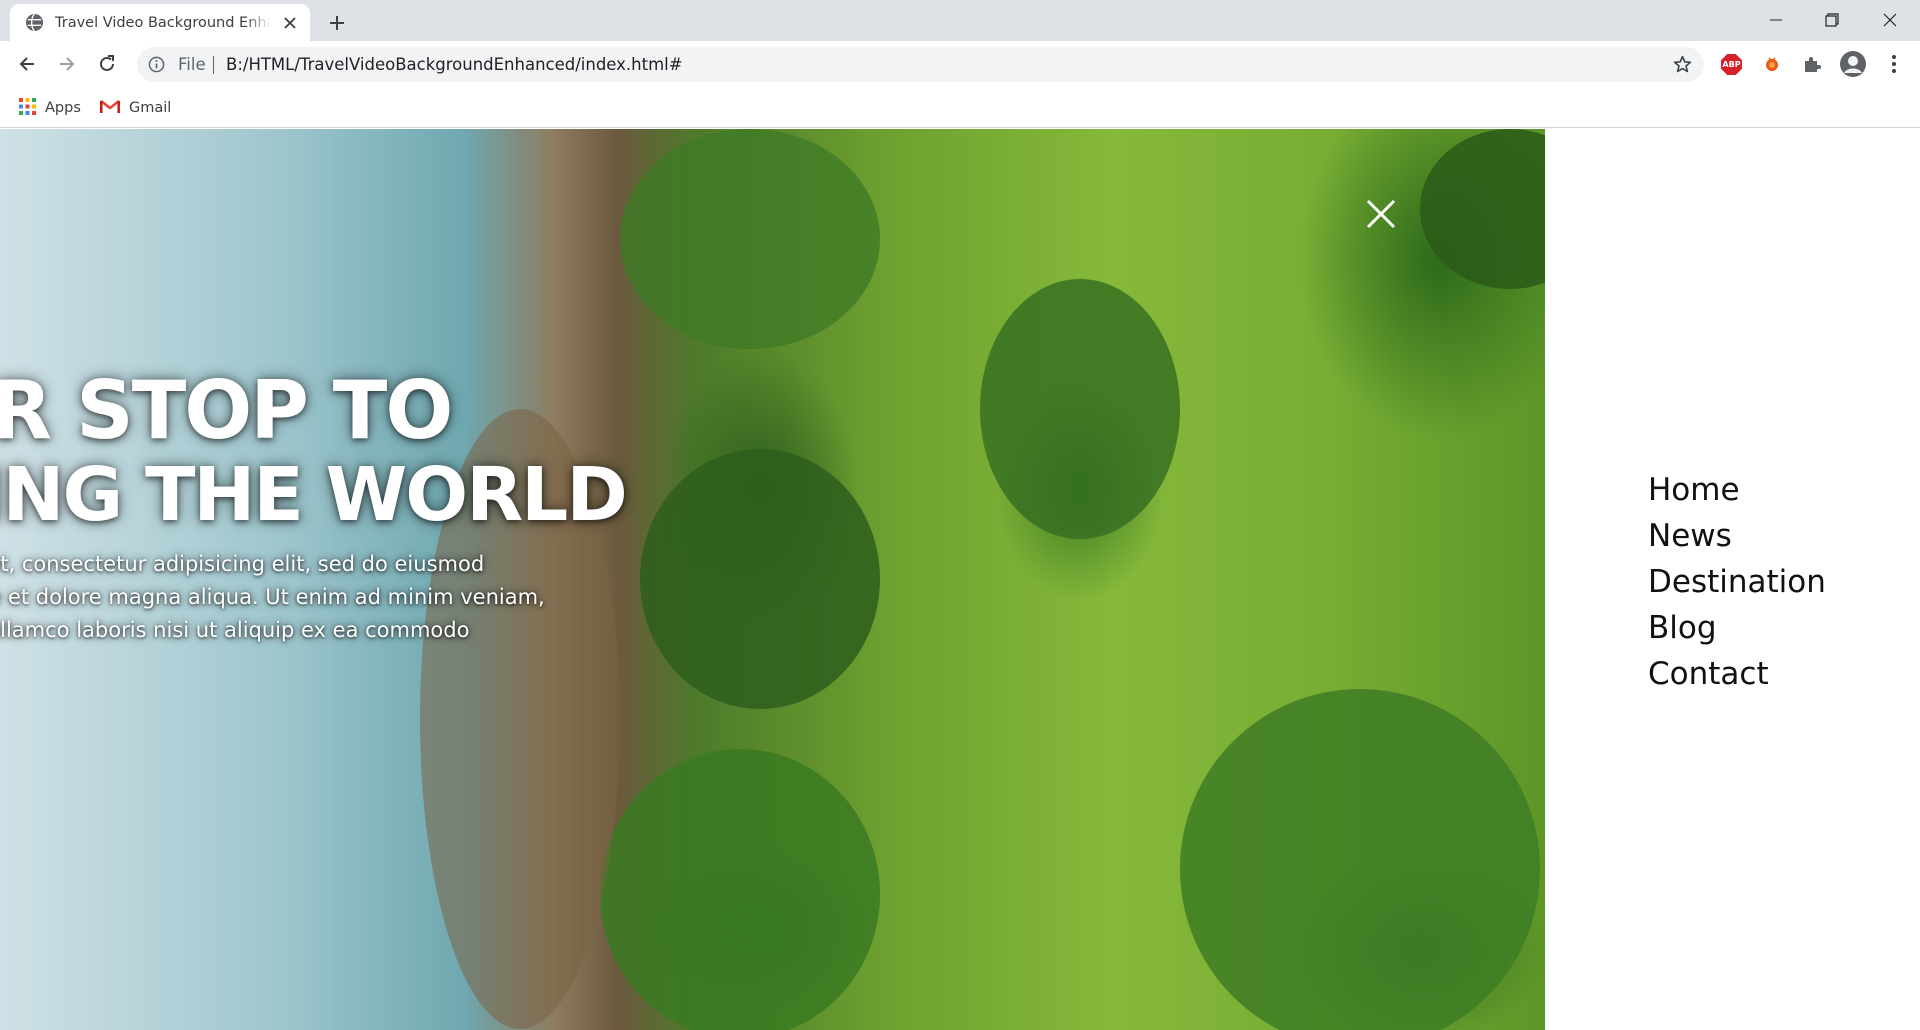 The image size is (1920, 1030). What do you see at coordinates (1812, 64) in the screenshot?
I see `puzzle-icon` at bounding box center [1812, 64].